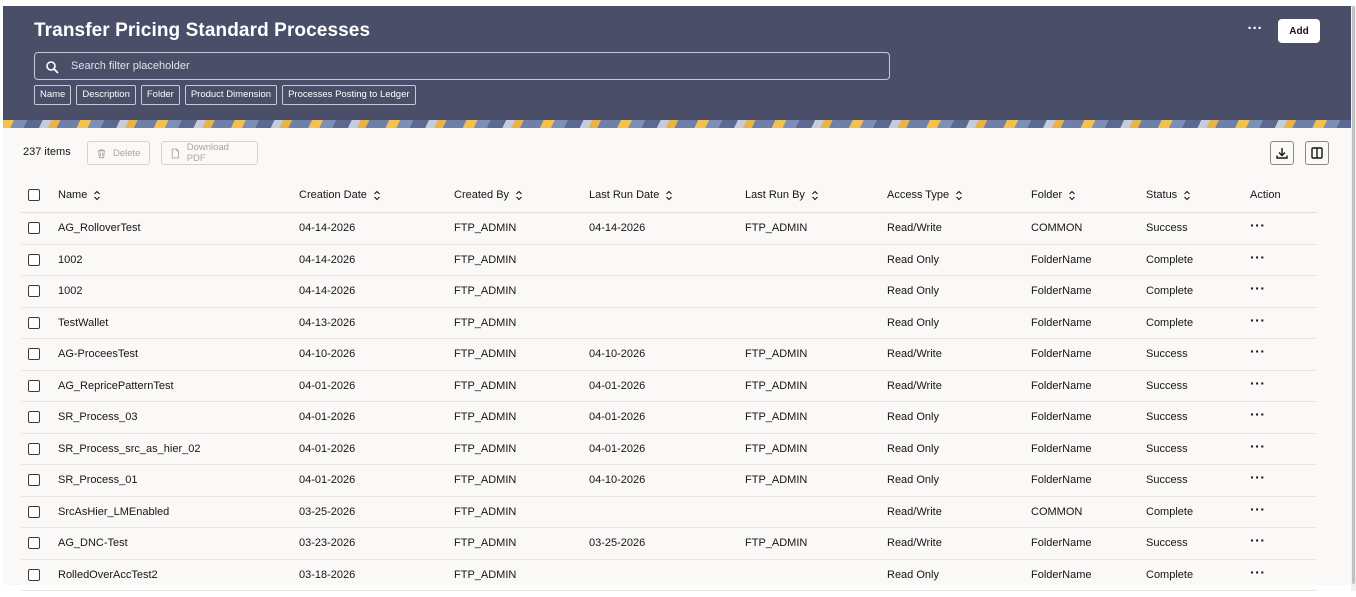  Describe the element at coordinates (677, 124) in the screenshot. I see `decorative-banner` at that location.